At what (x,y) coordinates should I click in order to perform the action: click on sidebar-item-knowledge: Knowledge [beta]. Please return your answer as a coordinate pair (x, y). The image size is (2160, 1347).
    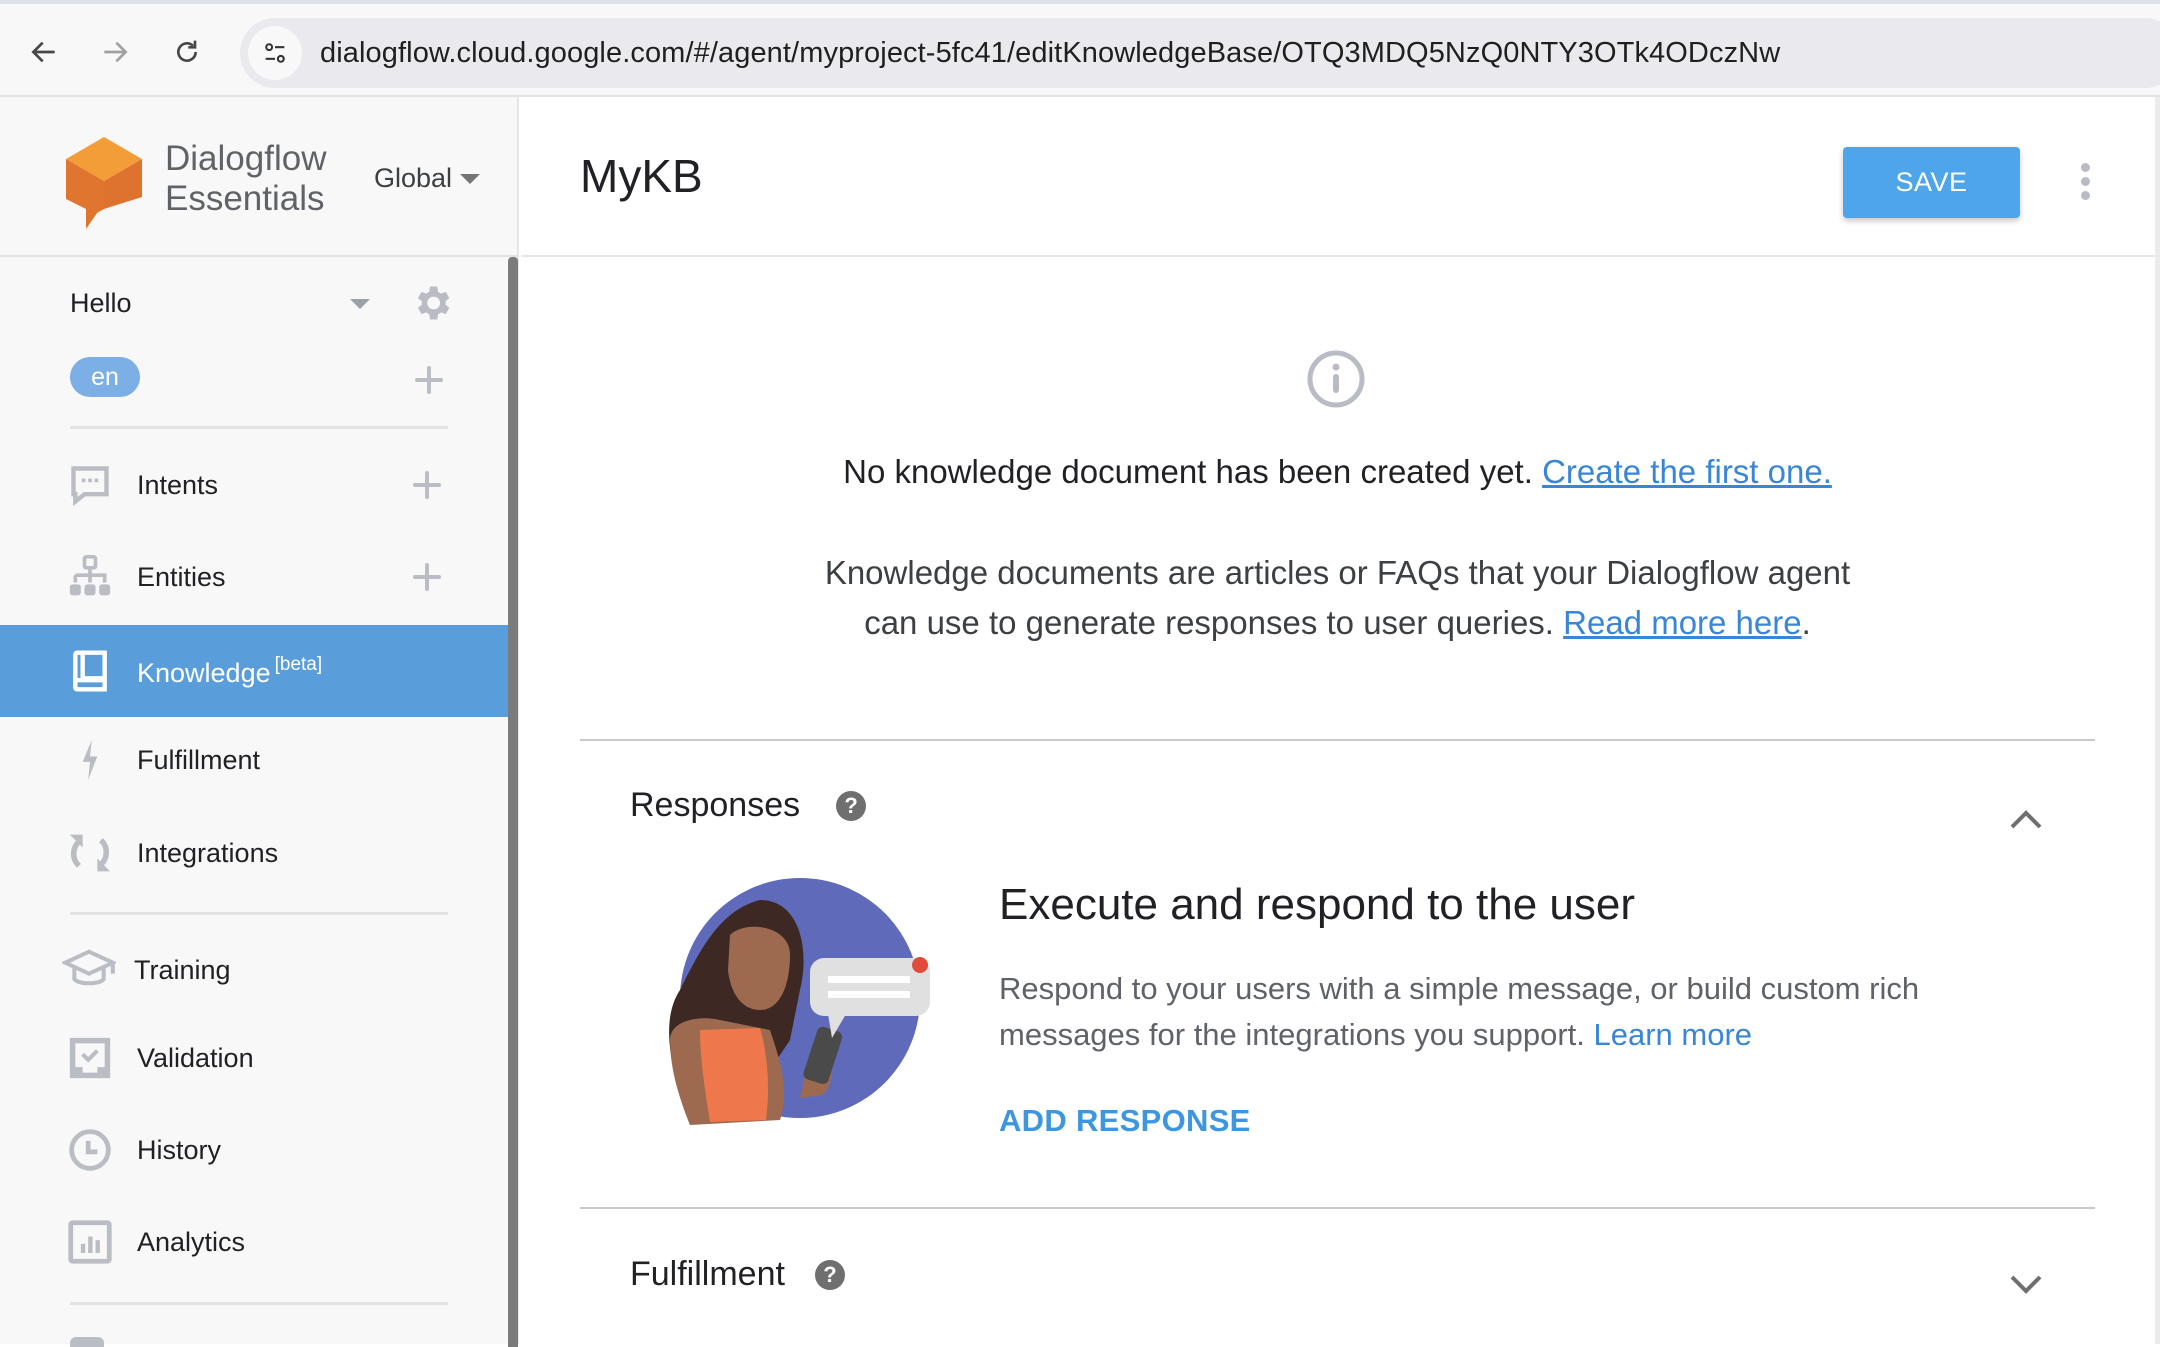
    Looking at the image, I should click on (254, 671).